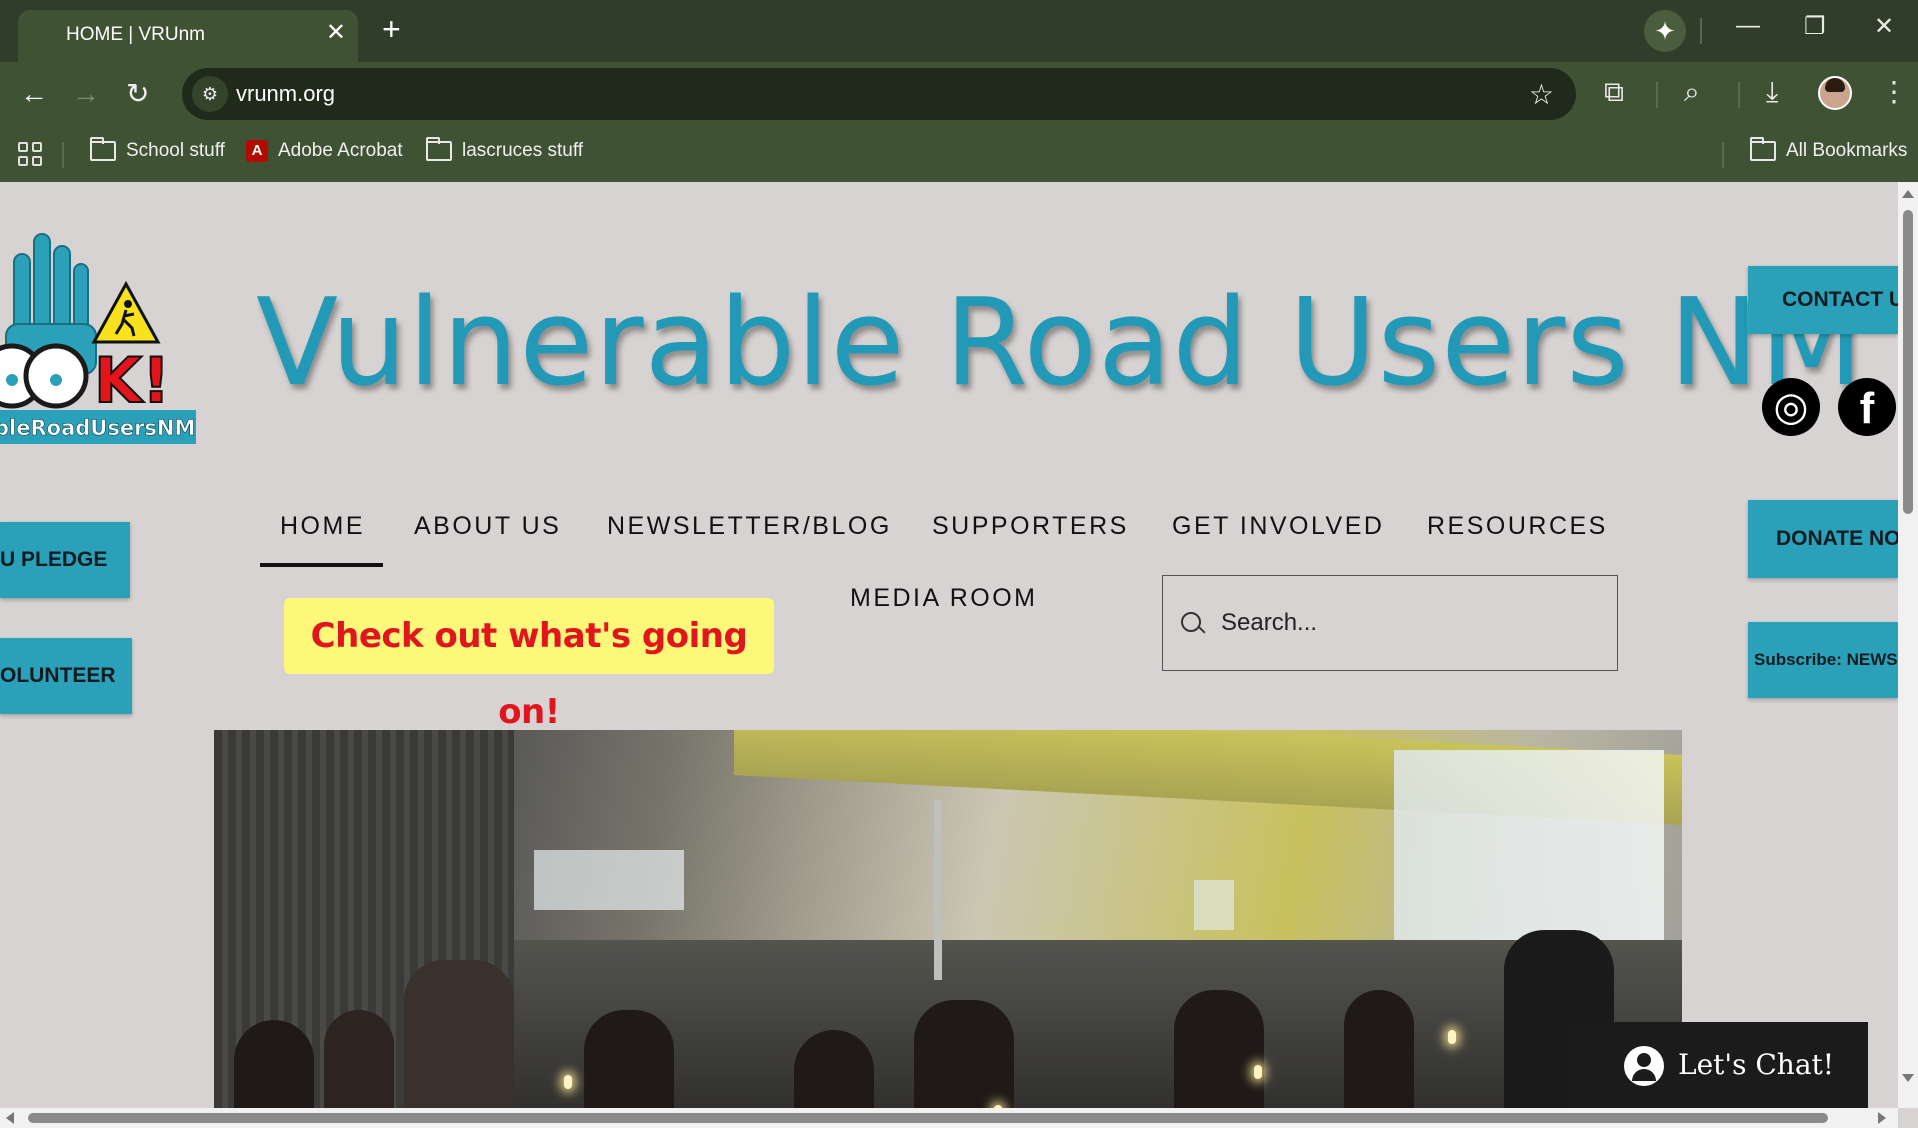 Image resolution: width=1918 pixels, height=1128 pixels. Describe the element at coordinates (1411, 623) in the screenshot. I see `search-input` at that location.